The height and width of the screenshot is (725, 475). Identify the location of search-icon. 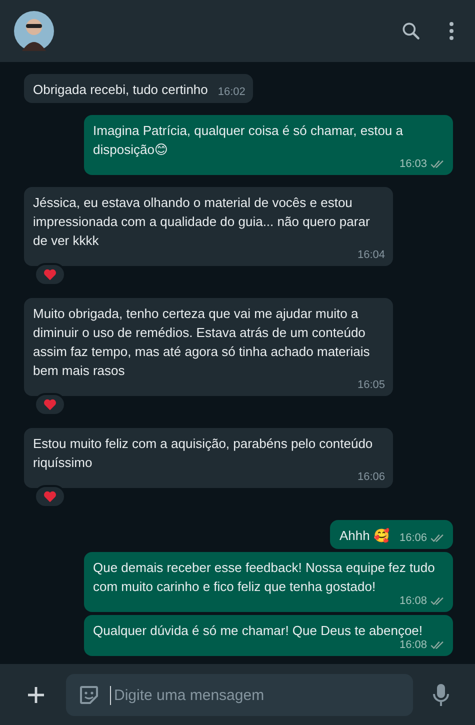
(411, 31).